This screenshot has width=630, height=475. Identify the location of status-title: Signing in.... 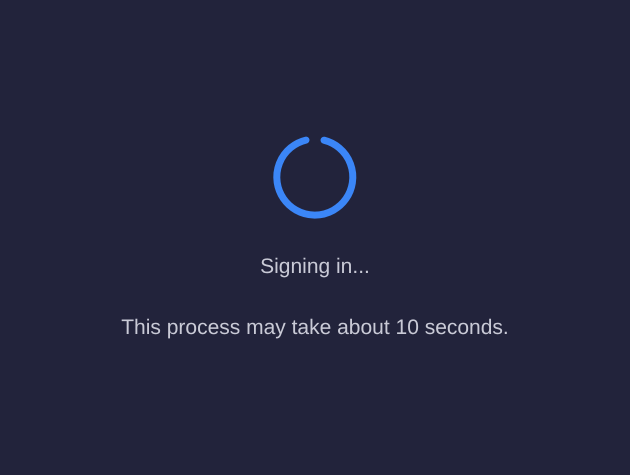
(315, 267).